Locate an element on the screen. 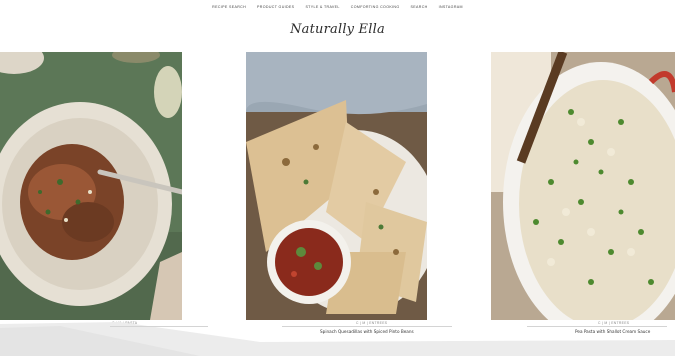  nav-recipe-search: RECIPE SEARCH is located at coordinates (229, 7).